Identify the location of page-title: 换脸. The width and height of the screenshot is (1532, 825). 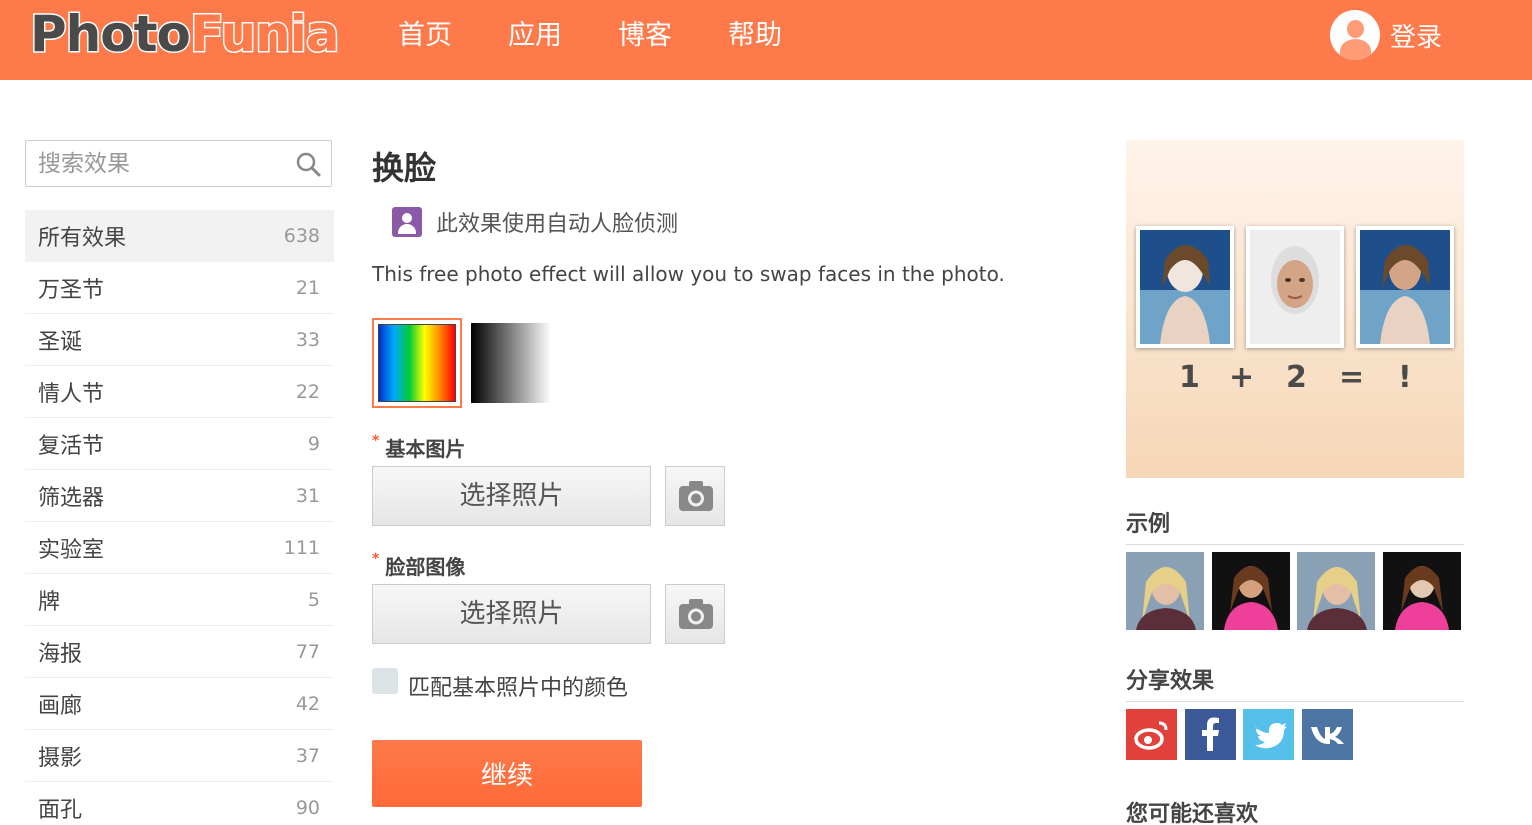
(404, 168).